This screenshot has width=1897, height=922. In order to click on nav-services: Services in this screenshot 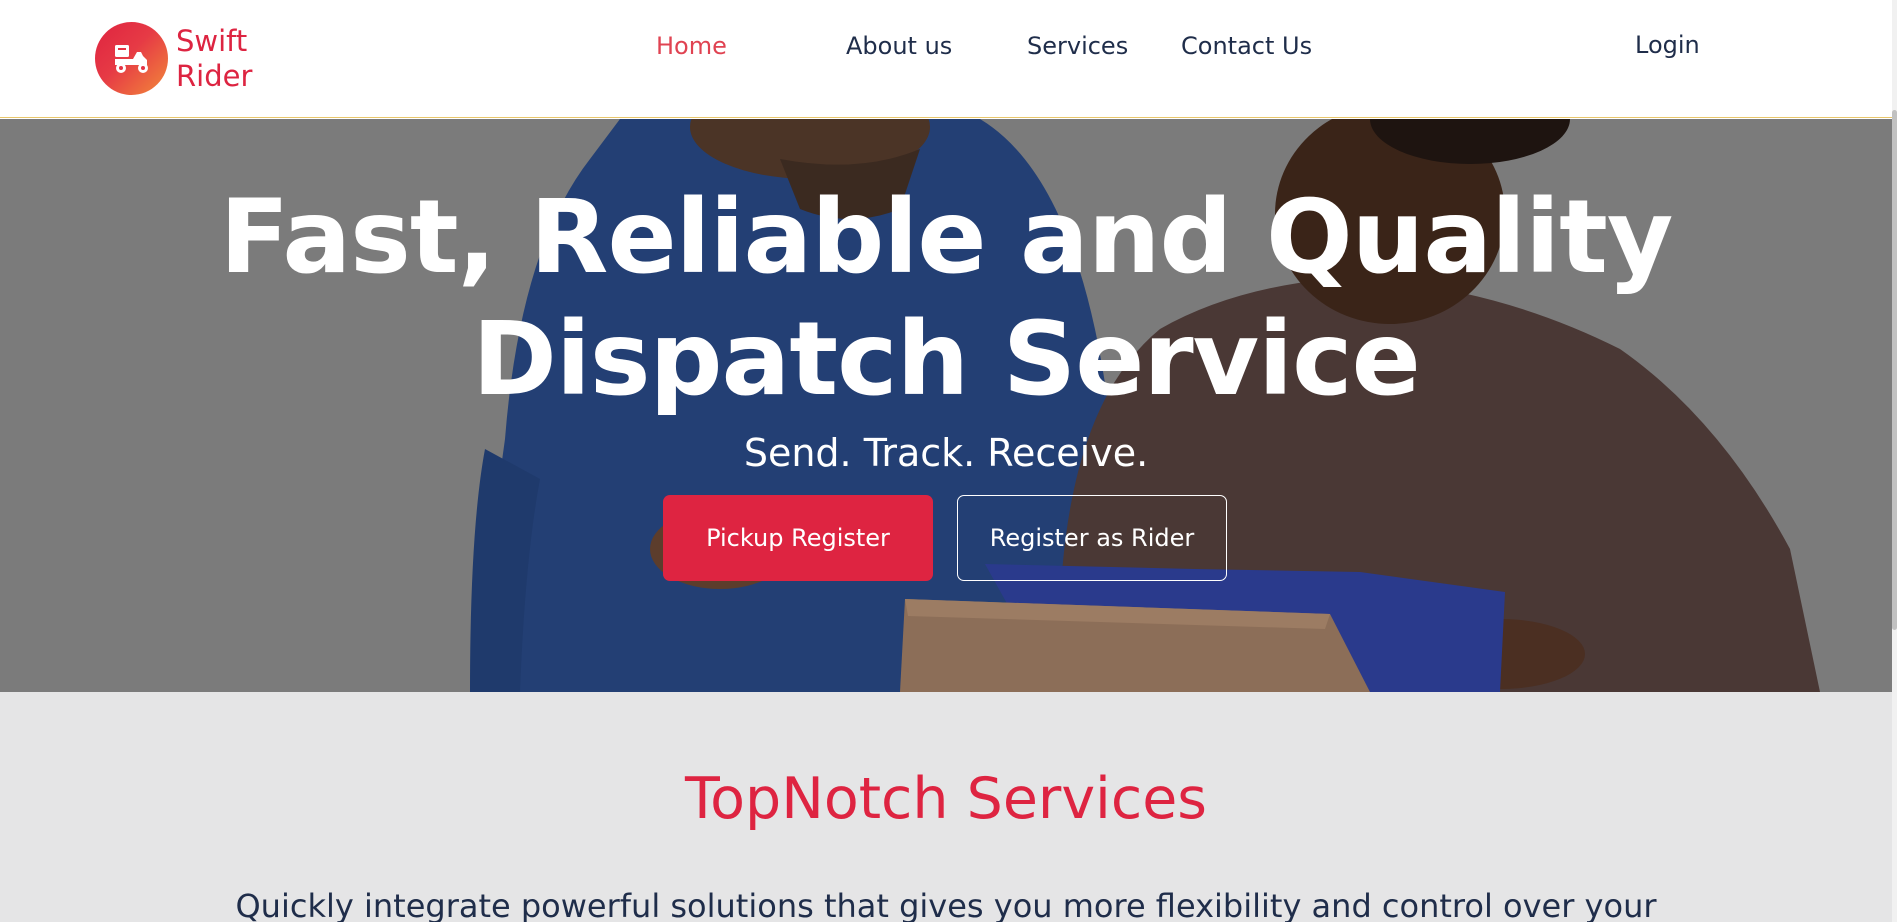, I will do `click(1077, 46)`.